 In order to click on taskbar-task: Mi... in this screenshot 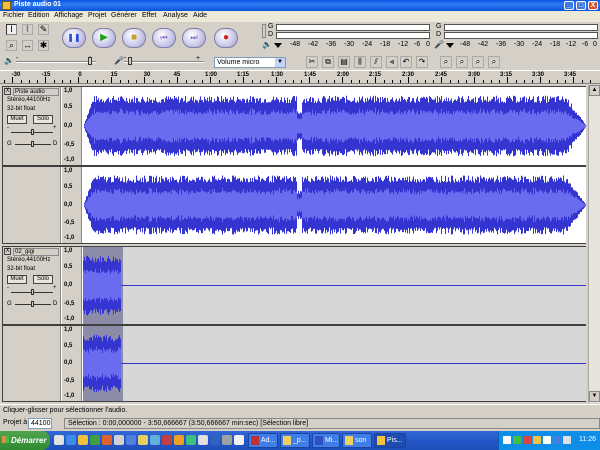, I will do `click(326, 440)`.